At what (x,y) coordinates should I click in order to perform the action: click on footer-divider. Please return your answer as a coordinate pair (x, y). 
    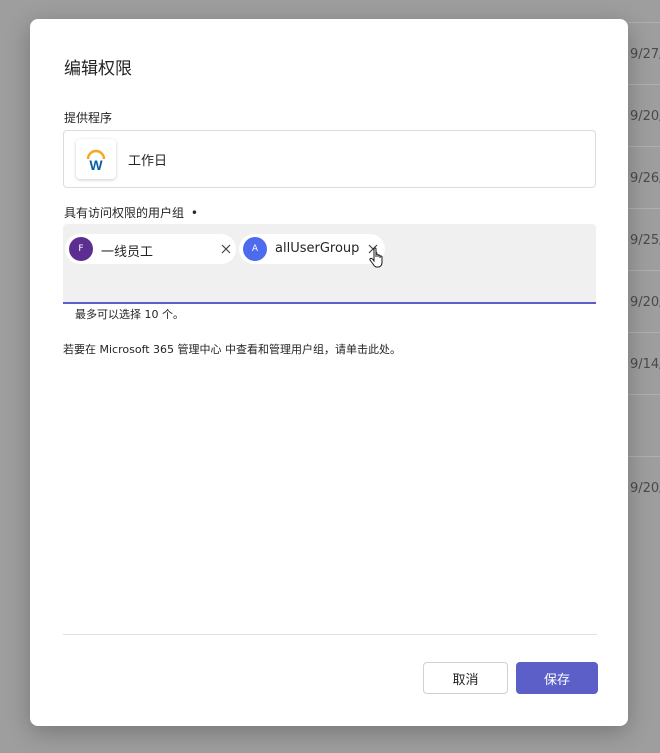
    Looking at the image, I should click on (330, 634).